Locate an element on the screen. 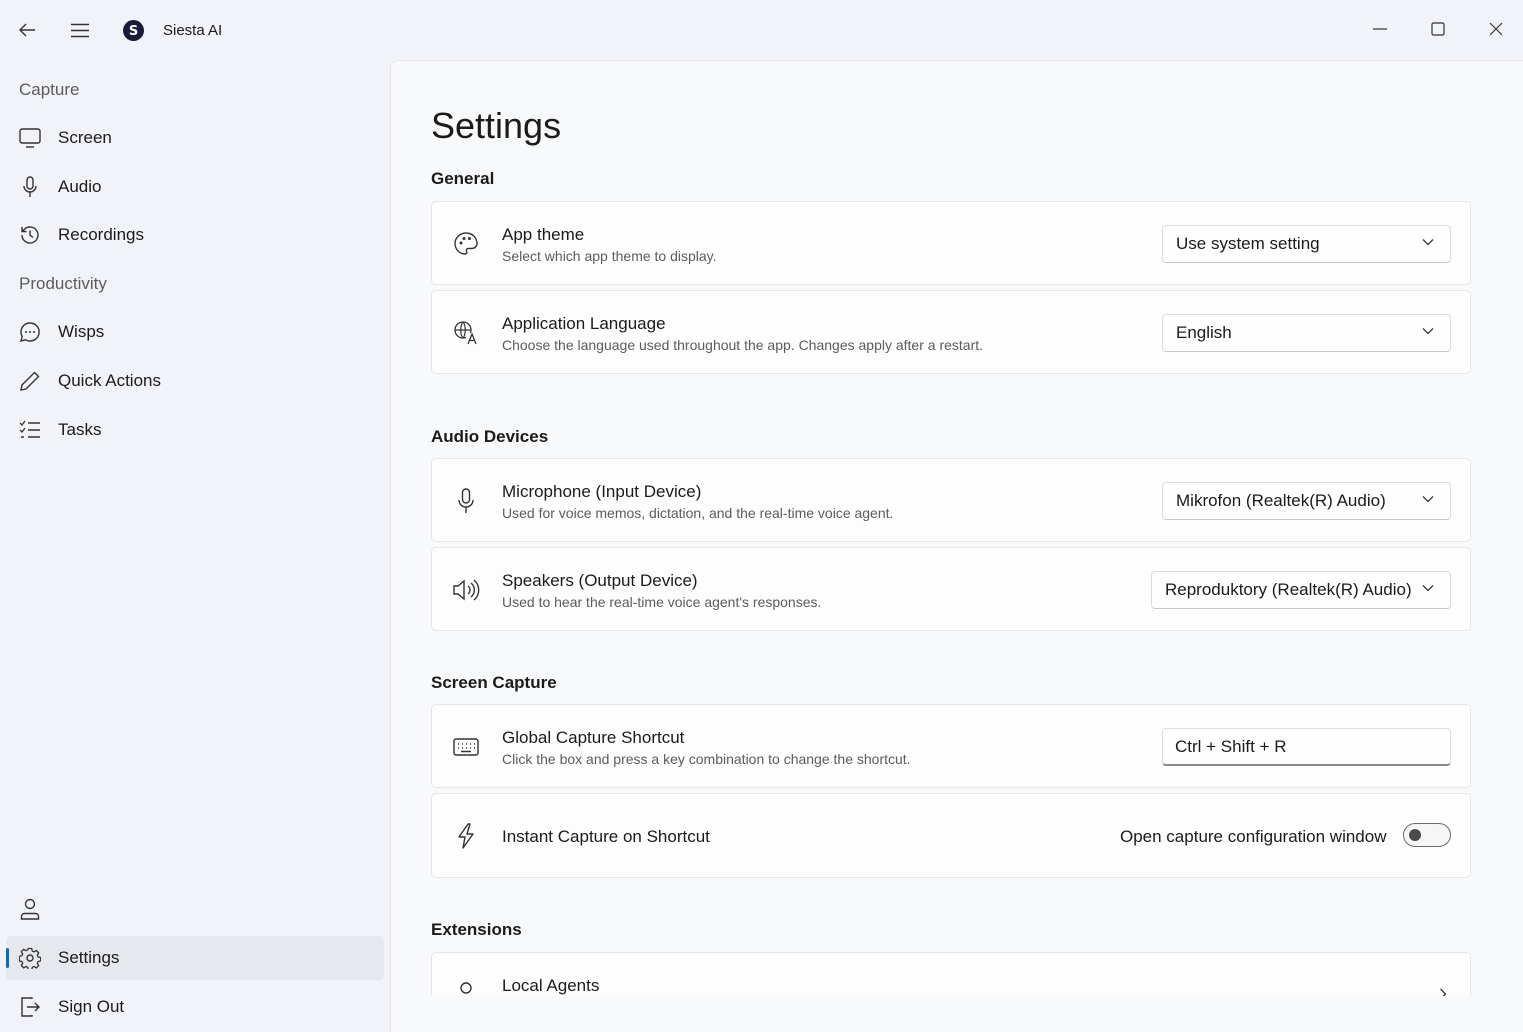 The height and width of the screenshot is (1032, 1523). hamburger-icon is located at coordinates (80, 30).